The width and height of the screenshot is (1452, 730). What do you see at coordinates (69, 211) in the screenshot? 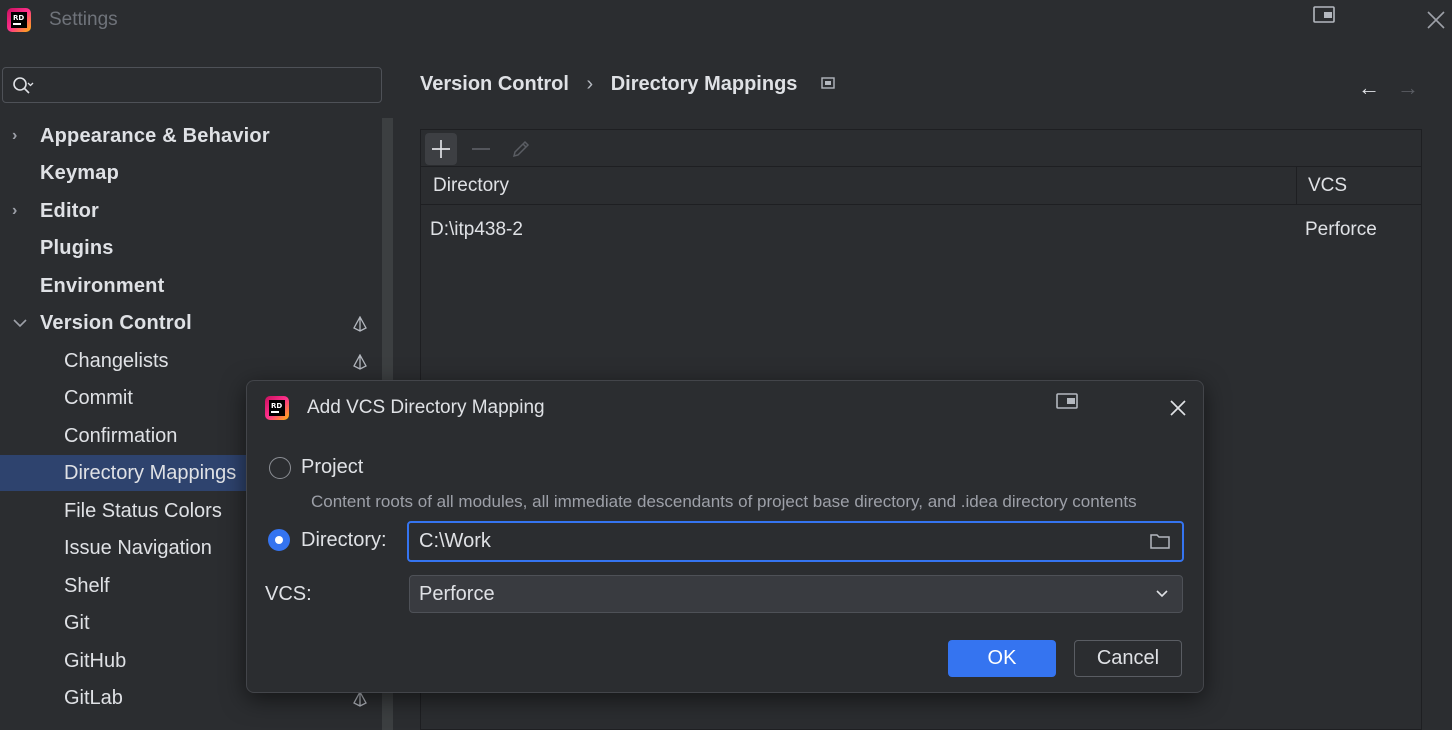
I see `tree-item-label: Editor` at bounding box center [69, 211].